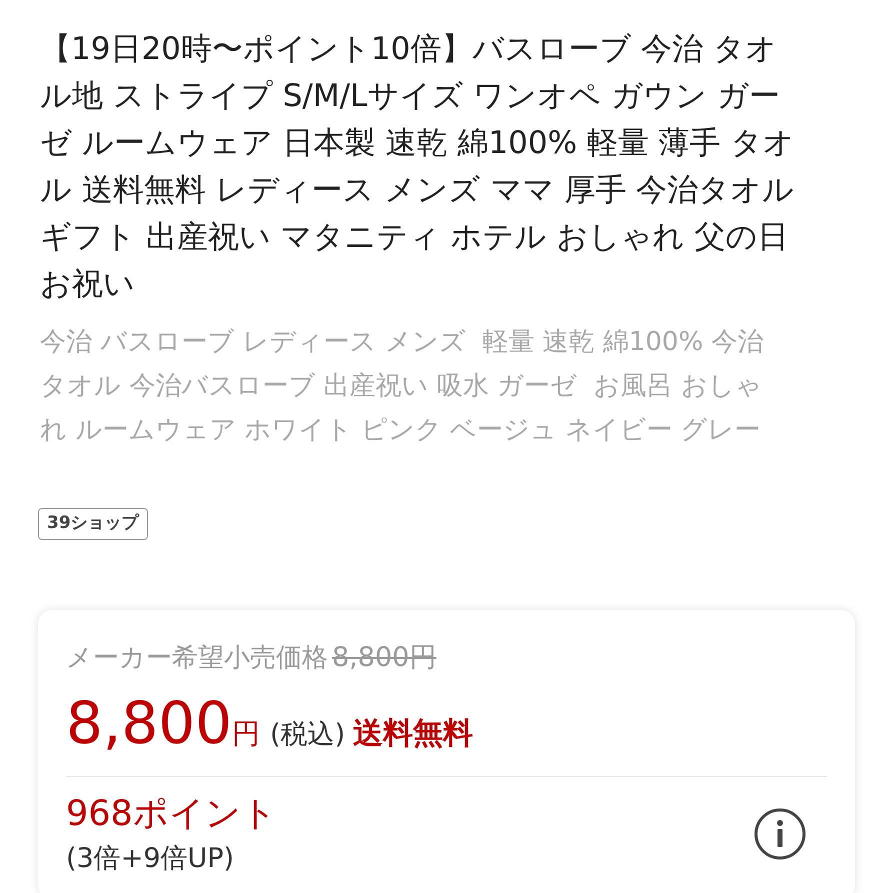  What do you see at coordinates (171, 814) in the screenshot?
I see `points-label: 968ポイント` at bounding box center [171, 814].